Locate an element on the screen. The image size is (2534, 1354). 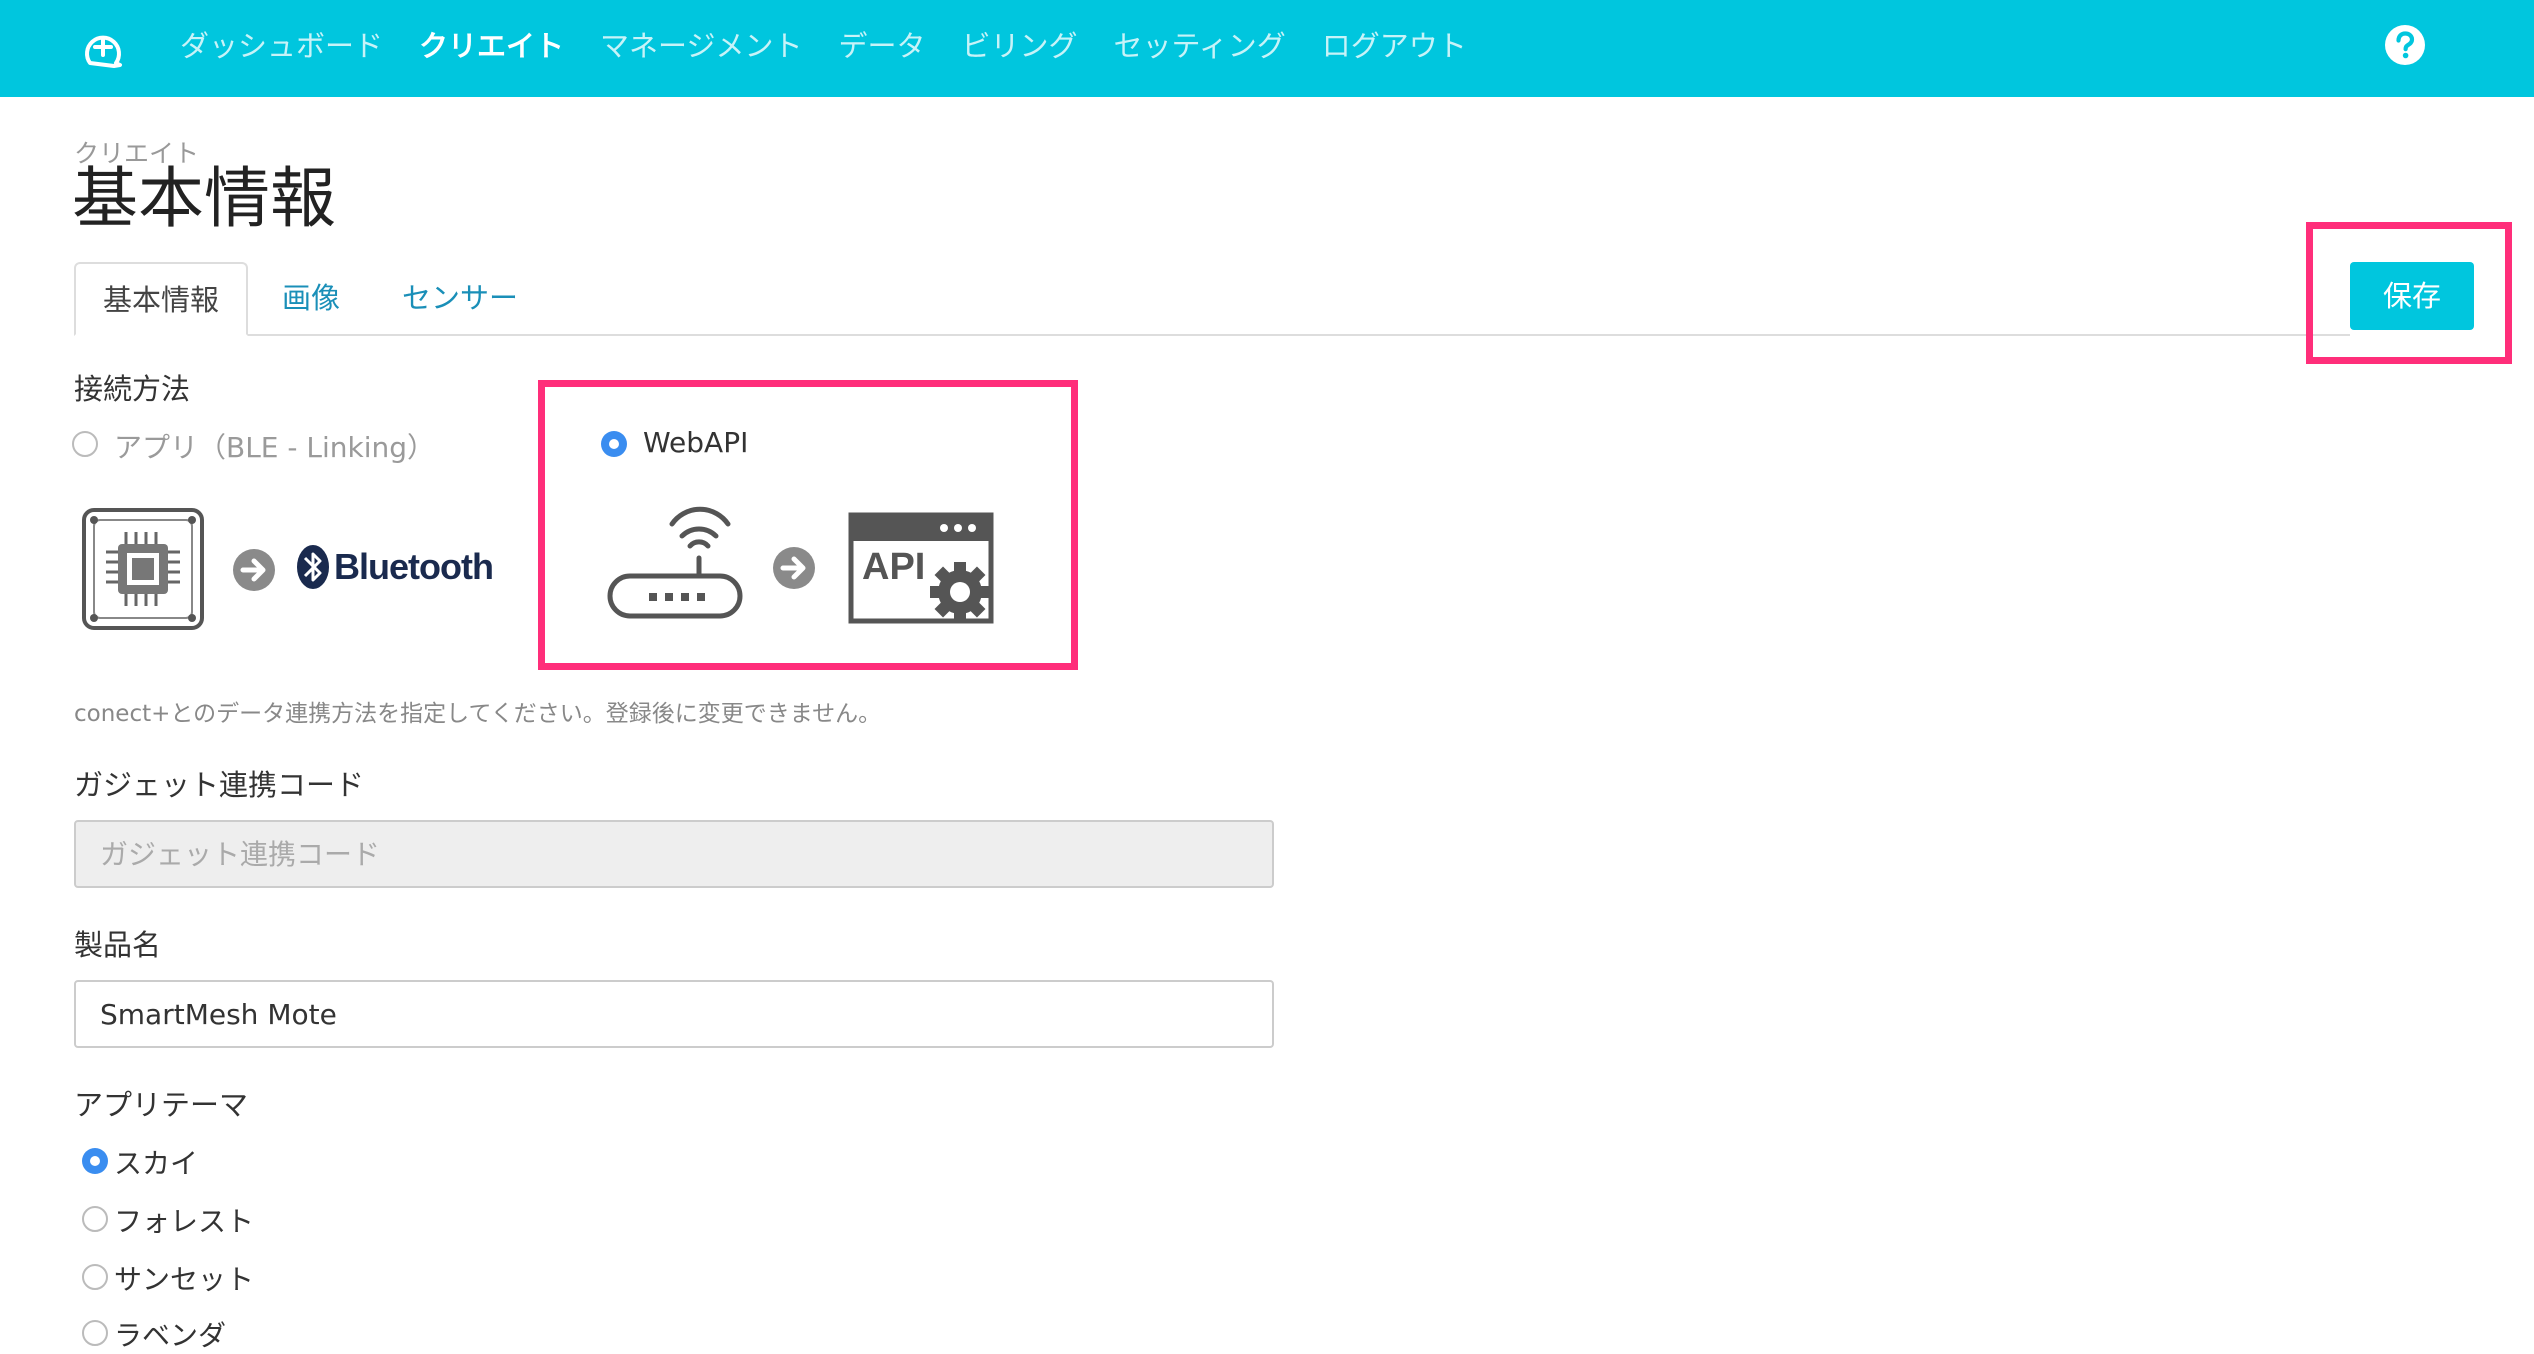
radio-theme-sunset-label: サンセット is located at coordinates (184, 1279).